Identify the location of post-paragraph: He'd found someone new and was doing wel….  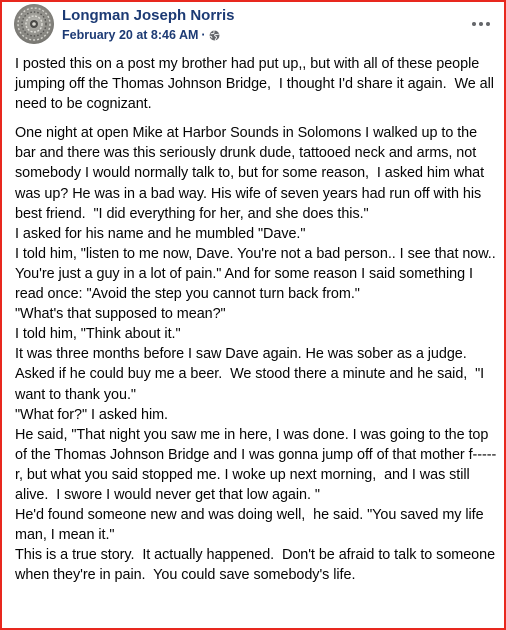
(251, 525).